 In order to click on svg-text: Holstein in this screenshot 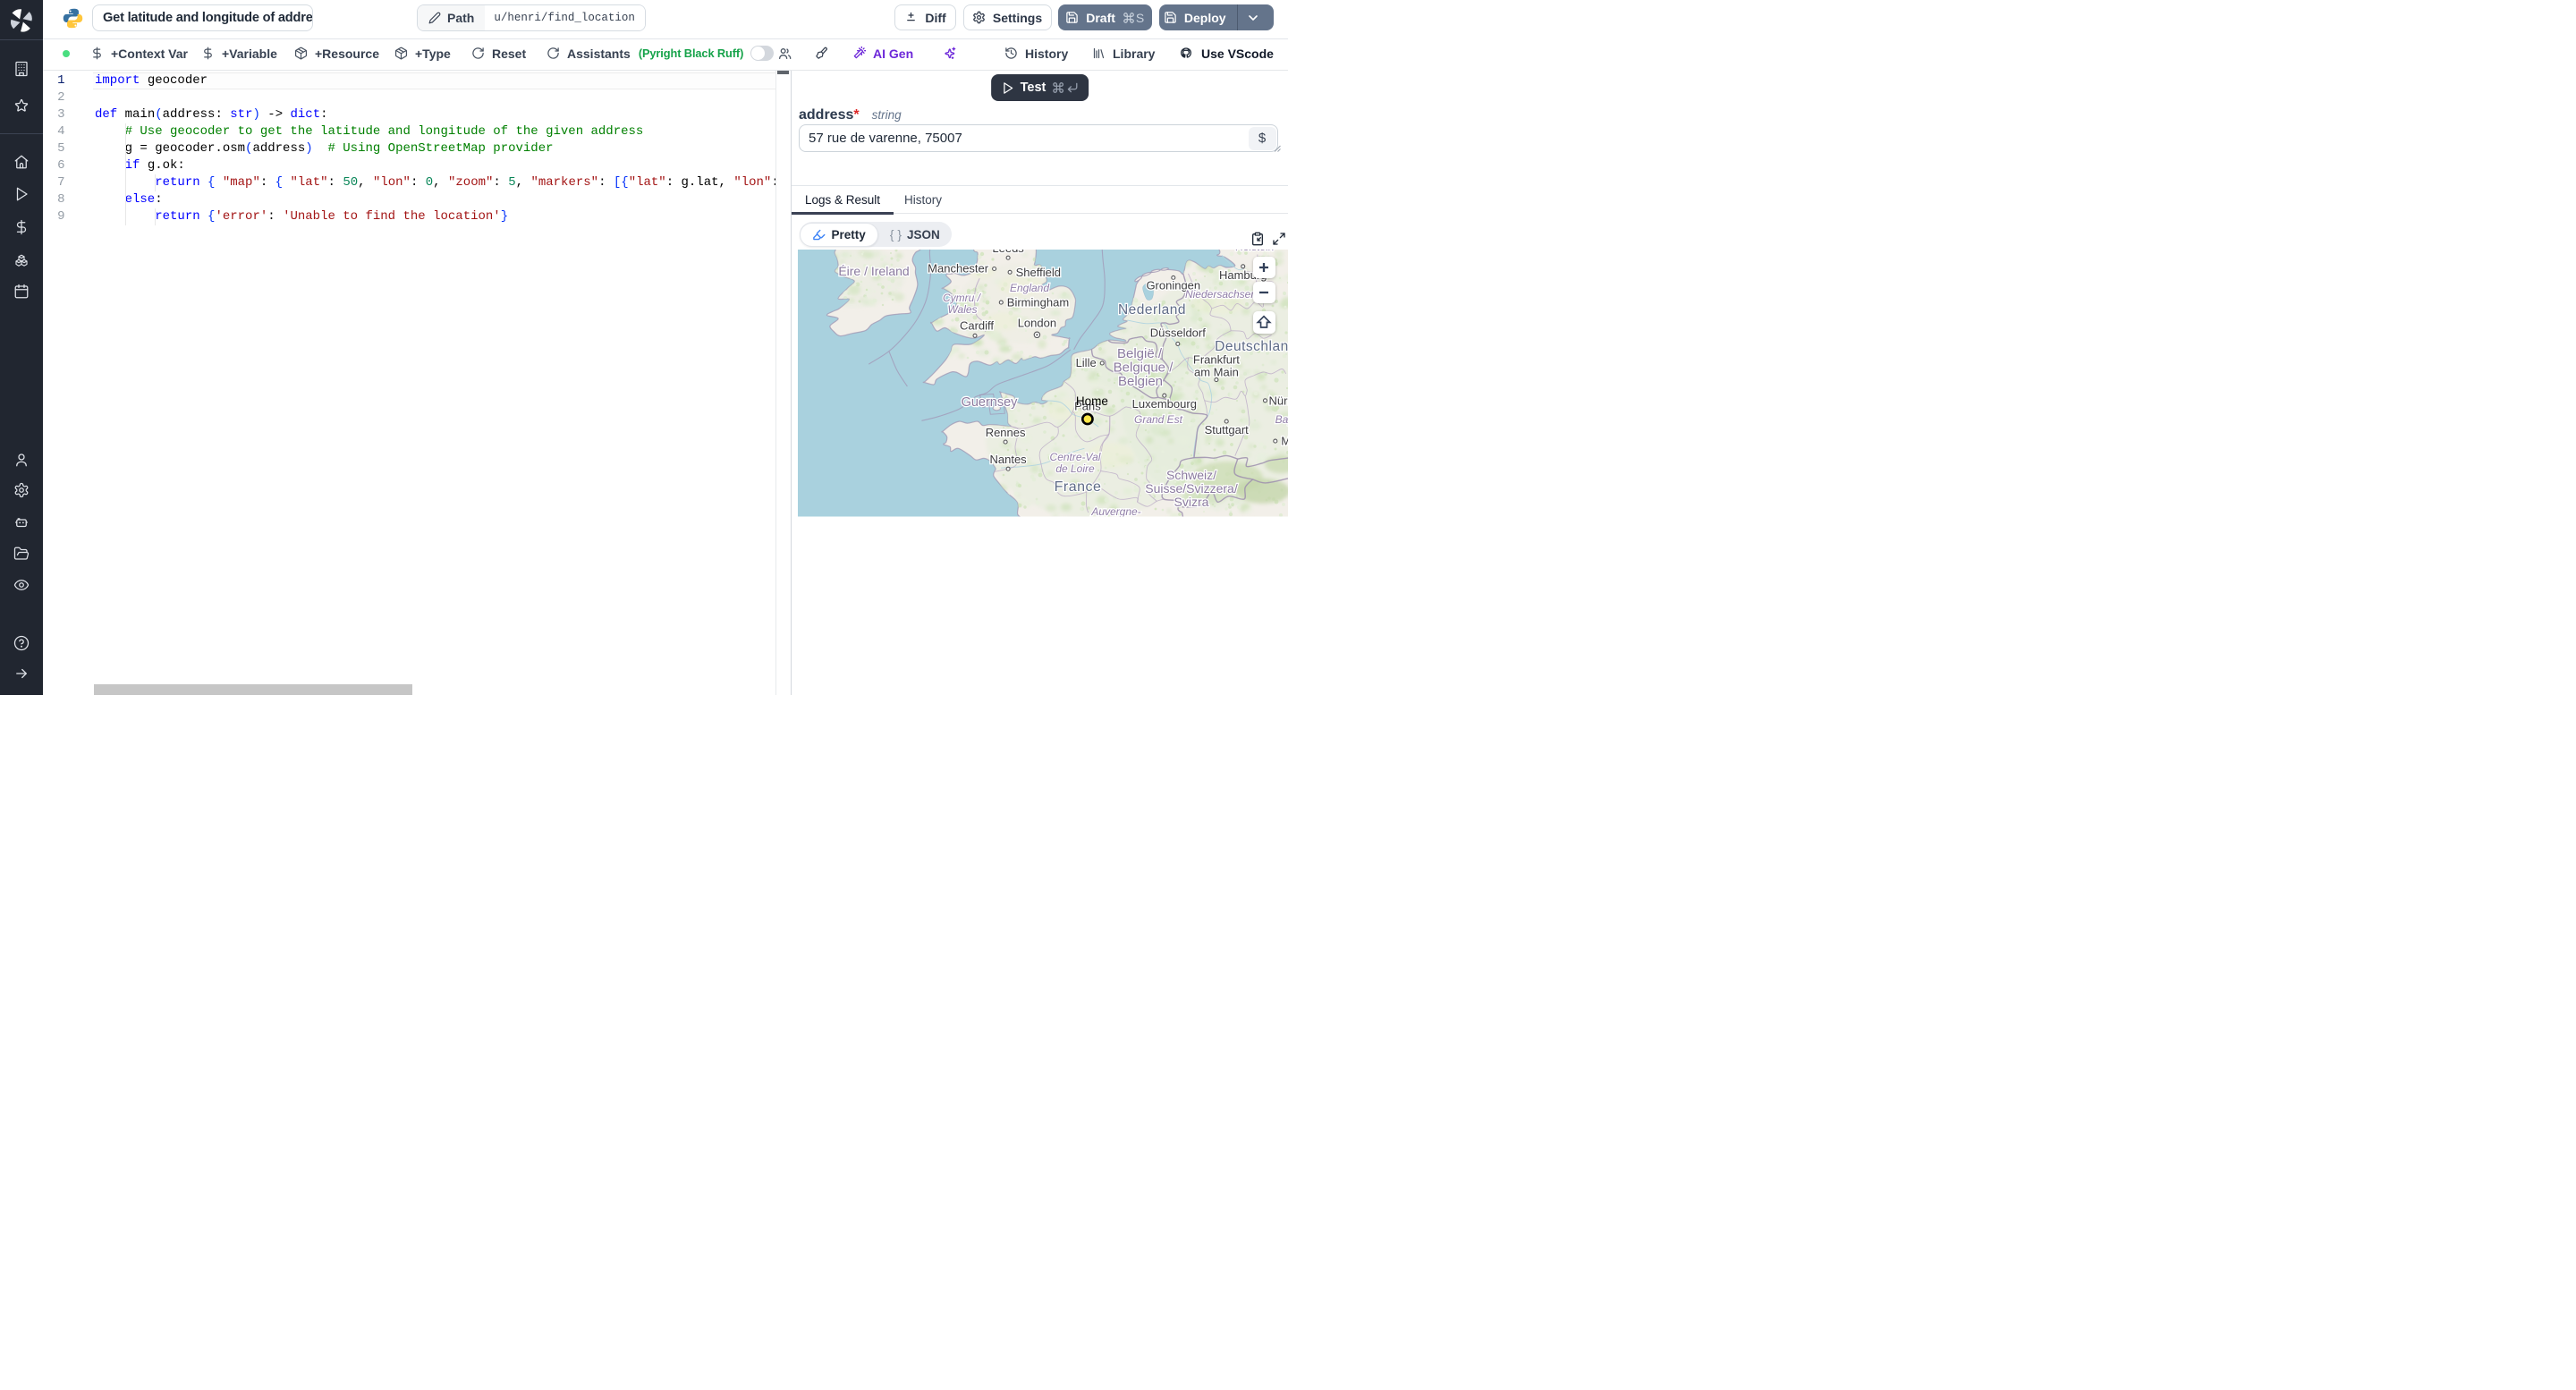, I will do `click(1255, 251)`.